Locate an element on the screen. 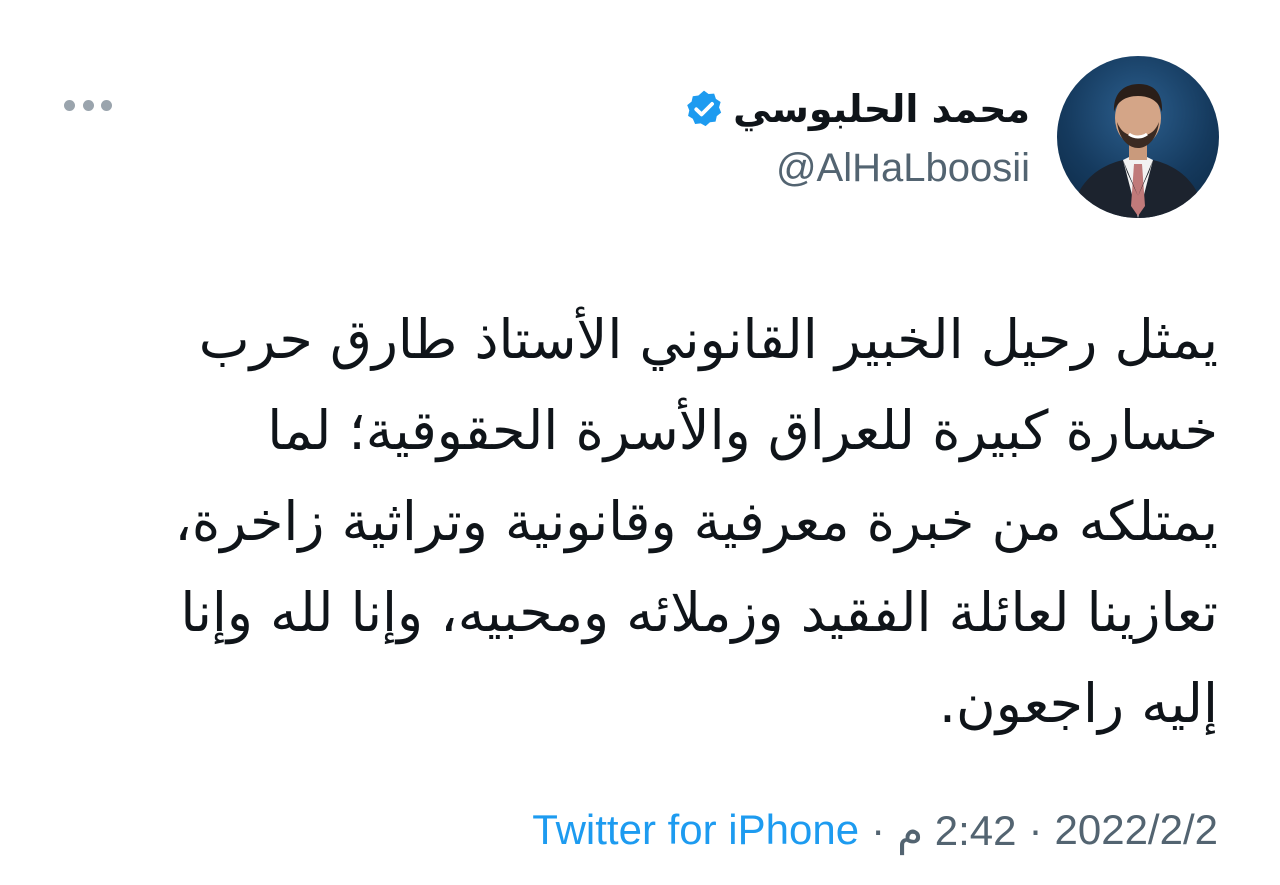 The height and width of the screenshot is (885, 1280). author-handle: @AlHaLboosii is located at coordinates (903, 168).